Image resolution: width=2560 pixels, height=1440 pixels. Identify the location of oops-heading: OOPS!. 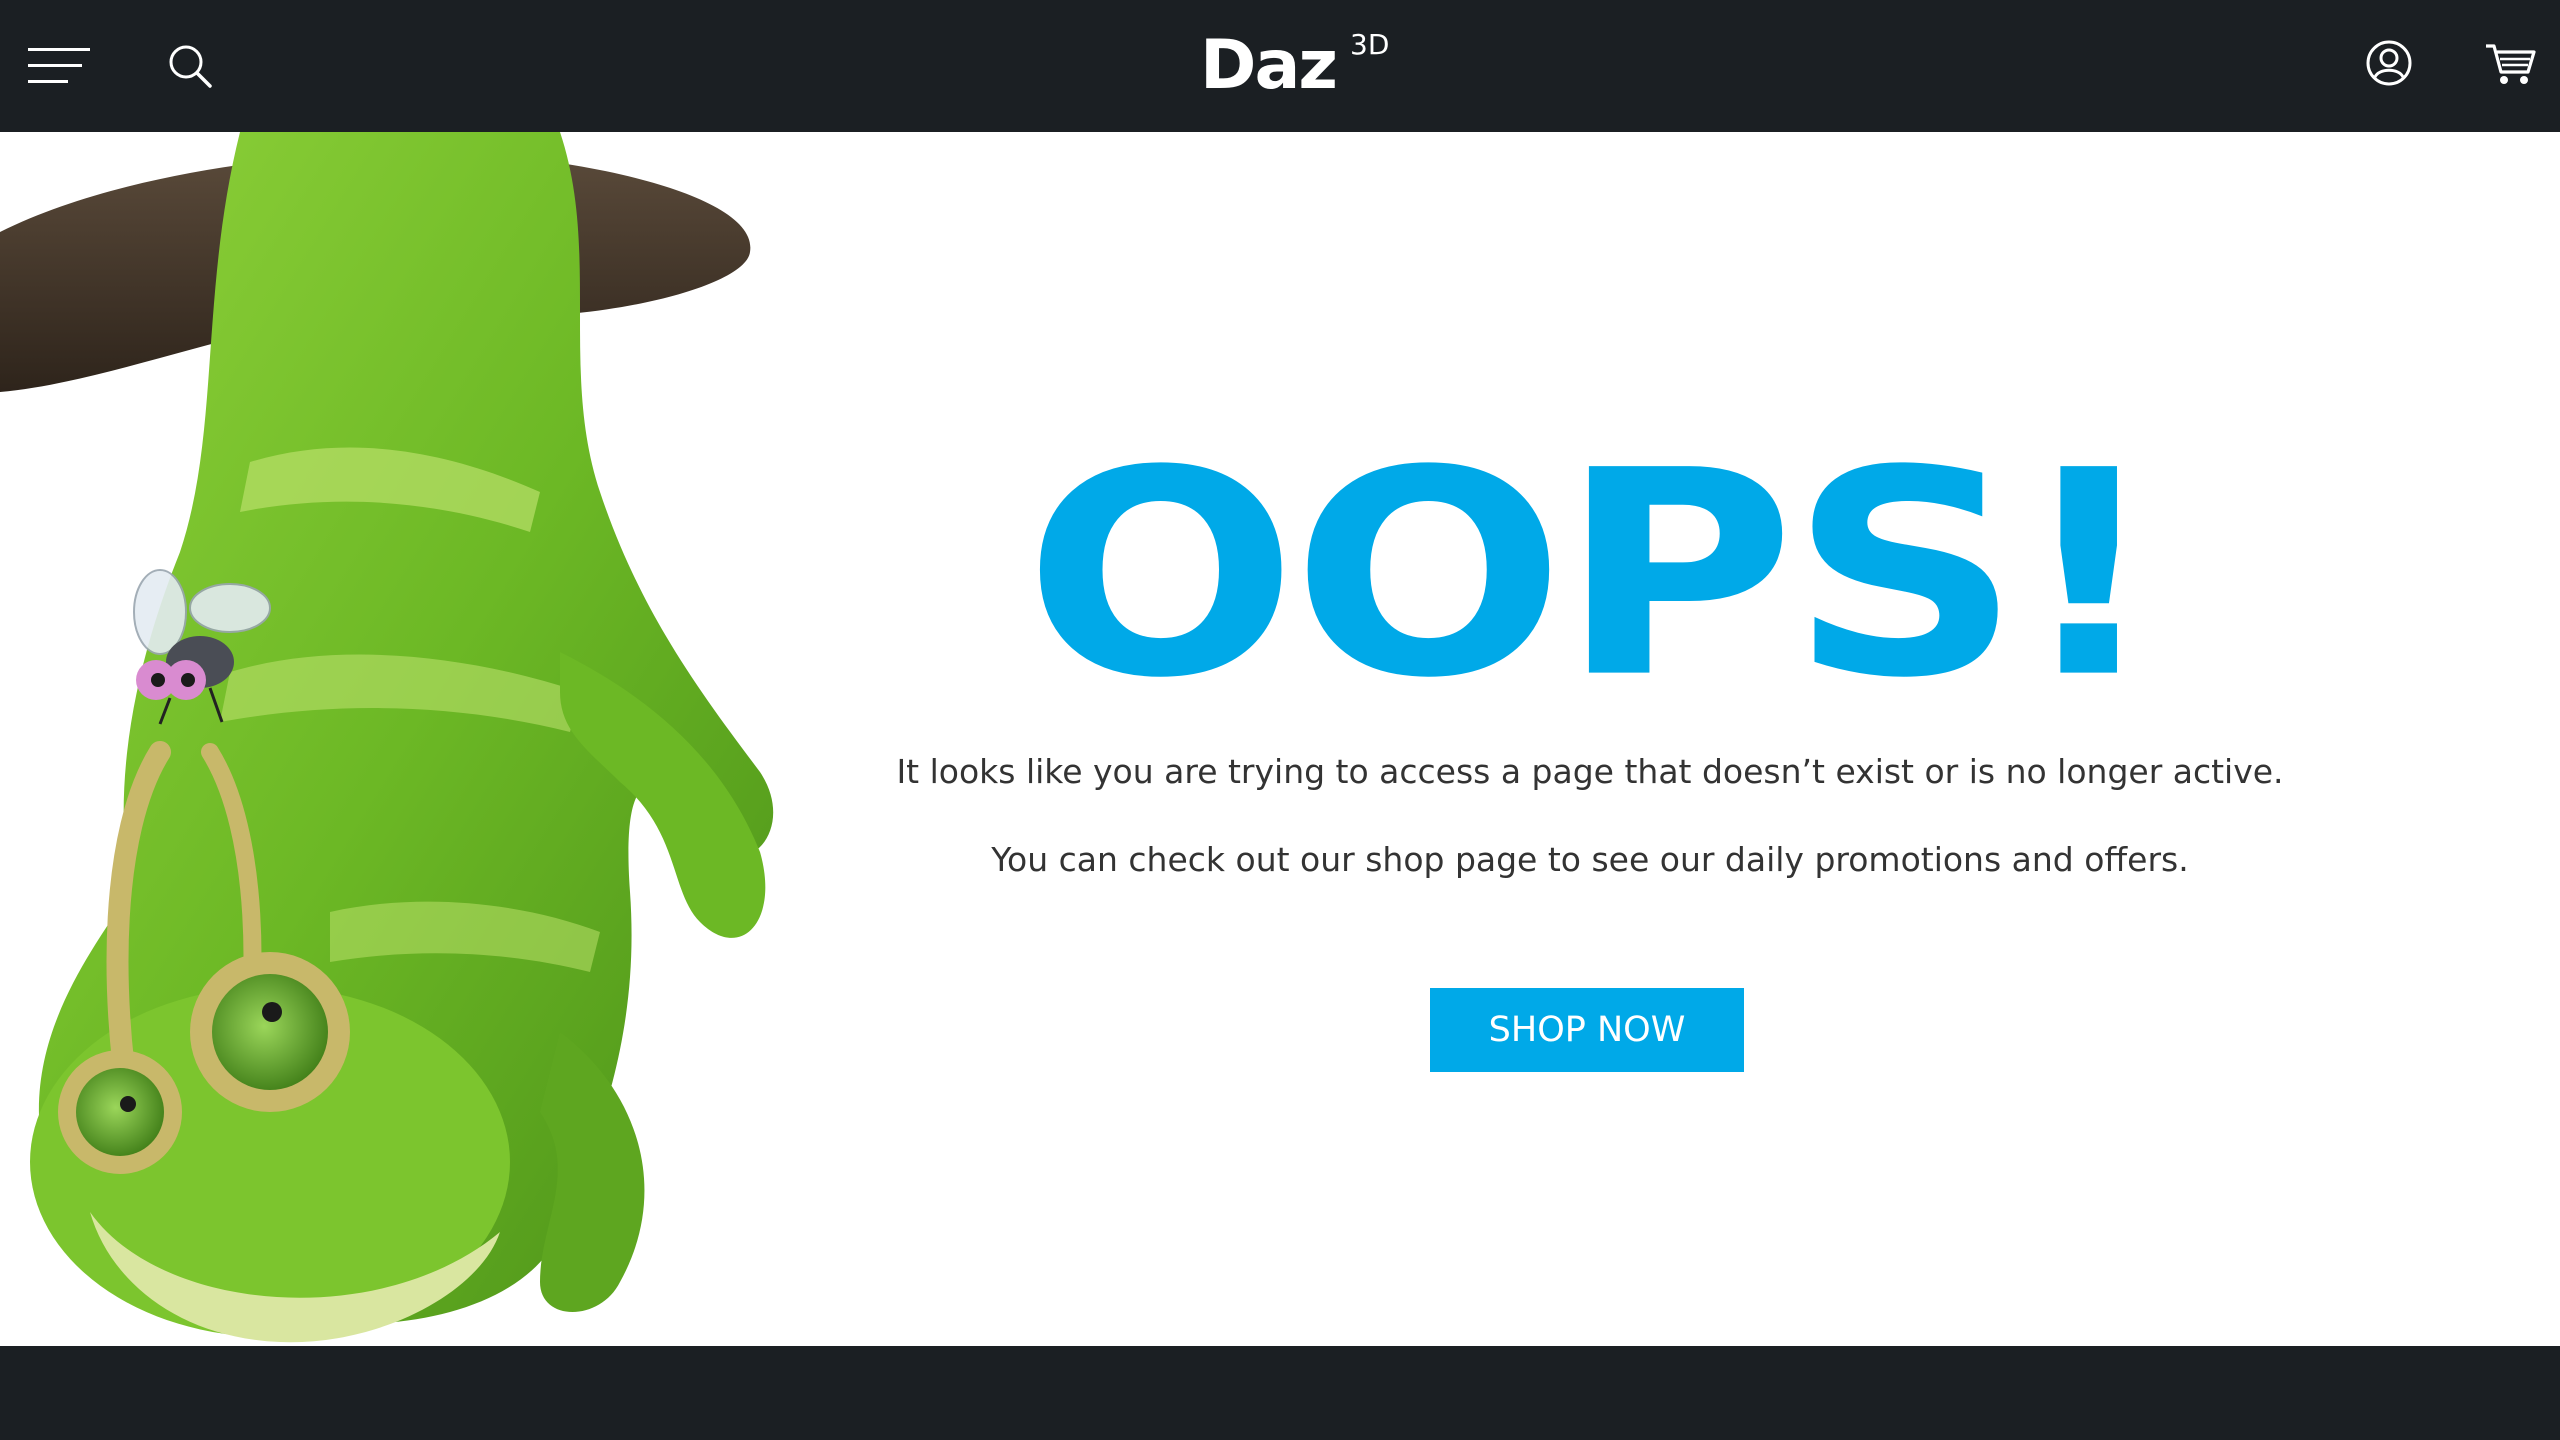
(1592, 574).